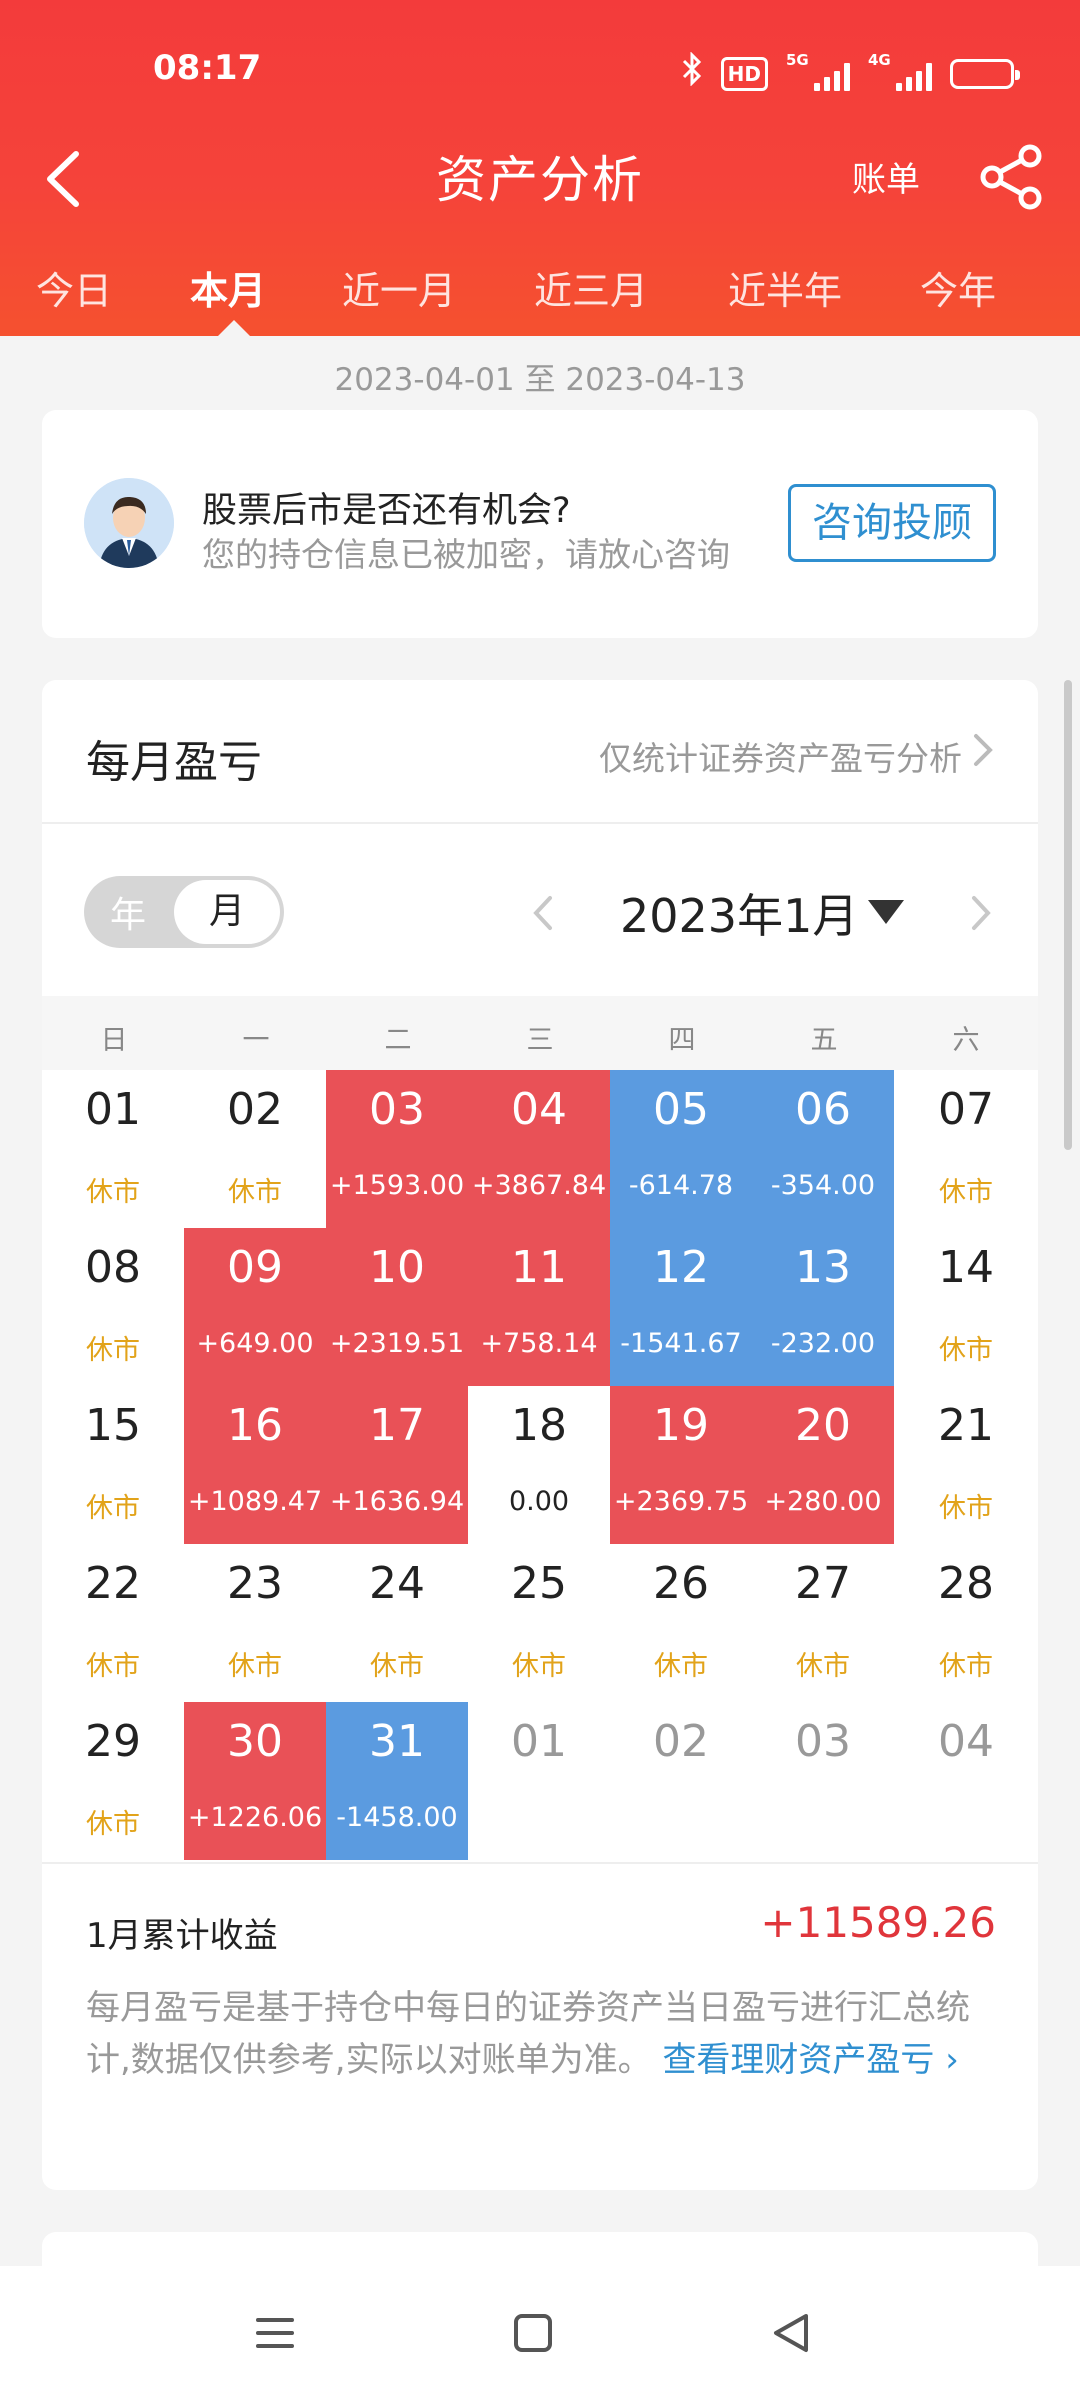 Image resolution: width=1080 pixels, height=2400 pixels. What do you see at coordinates (113, 1583) in the screenshot?
I see `calendar-day-number: 22` at bounding box center [113, 1583].